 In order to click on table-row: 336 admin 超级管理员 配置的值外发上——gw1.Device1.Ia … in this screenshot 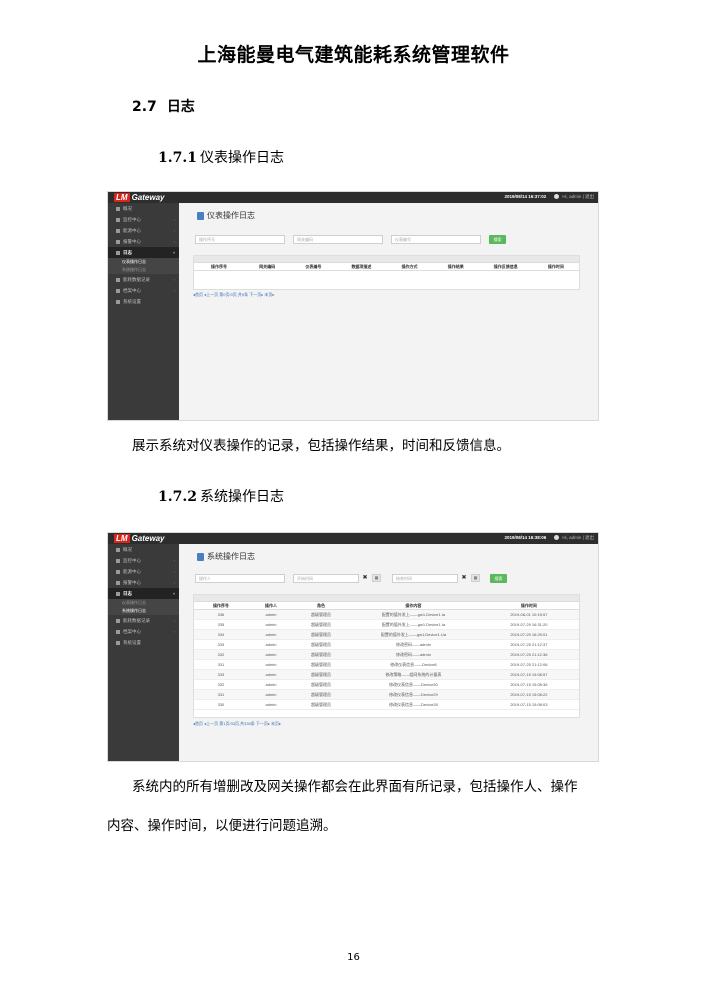, I will do `click(386, 615)`.